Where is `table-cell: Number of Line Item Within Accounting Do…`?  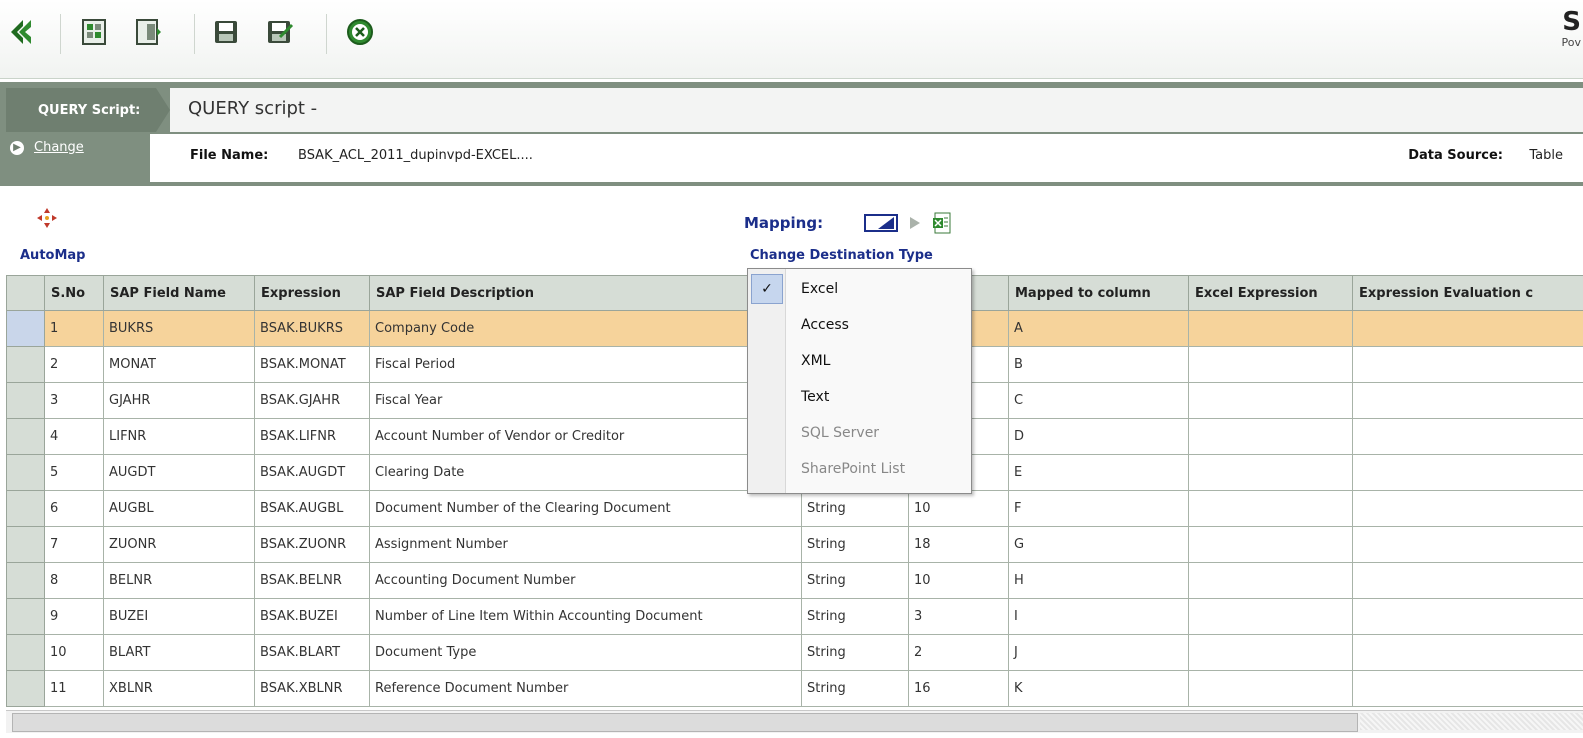
table-cell: Number of Line Item Within Accounting Do… is located at coordinates (585, 616).